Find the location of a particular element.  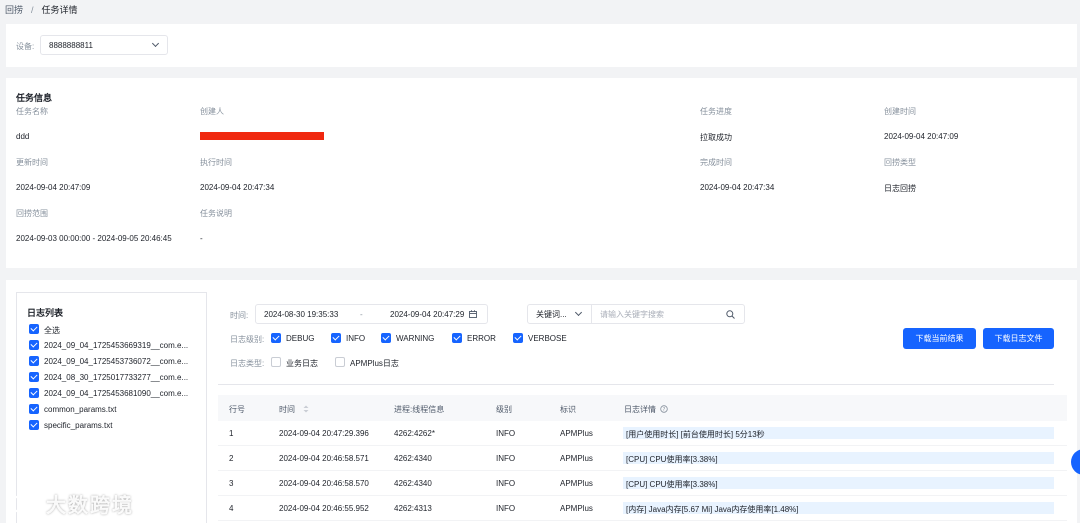

fetch-range-label: 回捞范围 is located at coordinates (32, 213).